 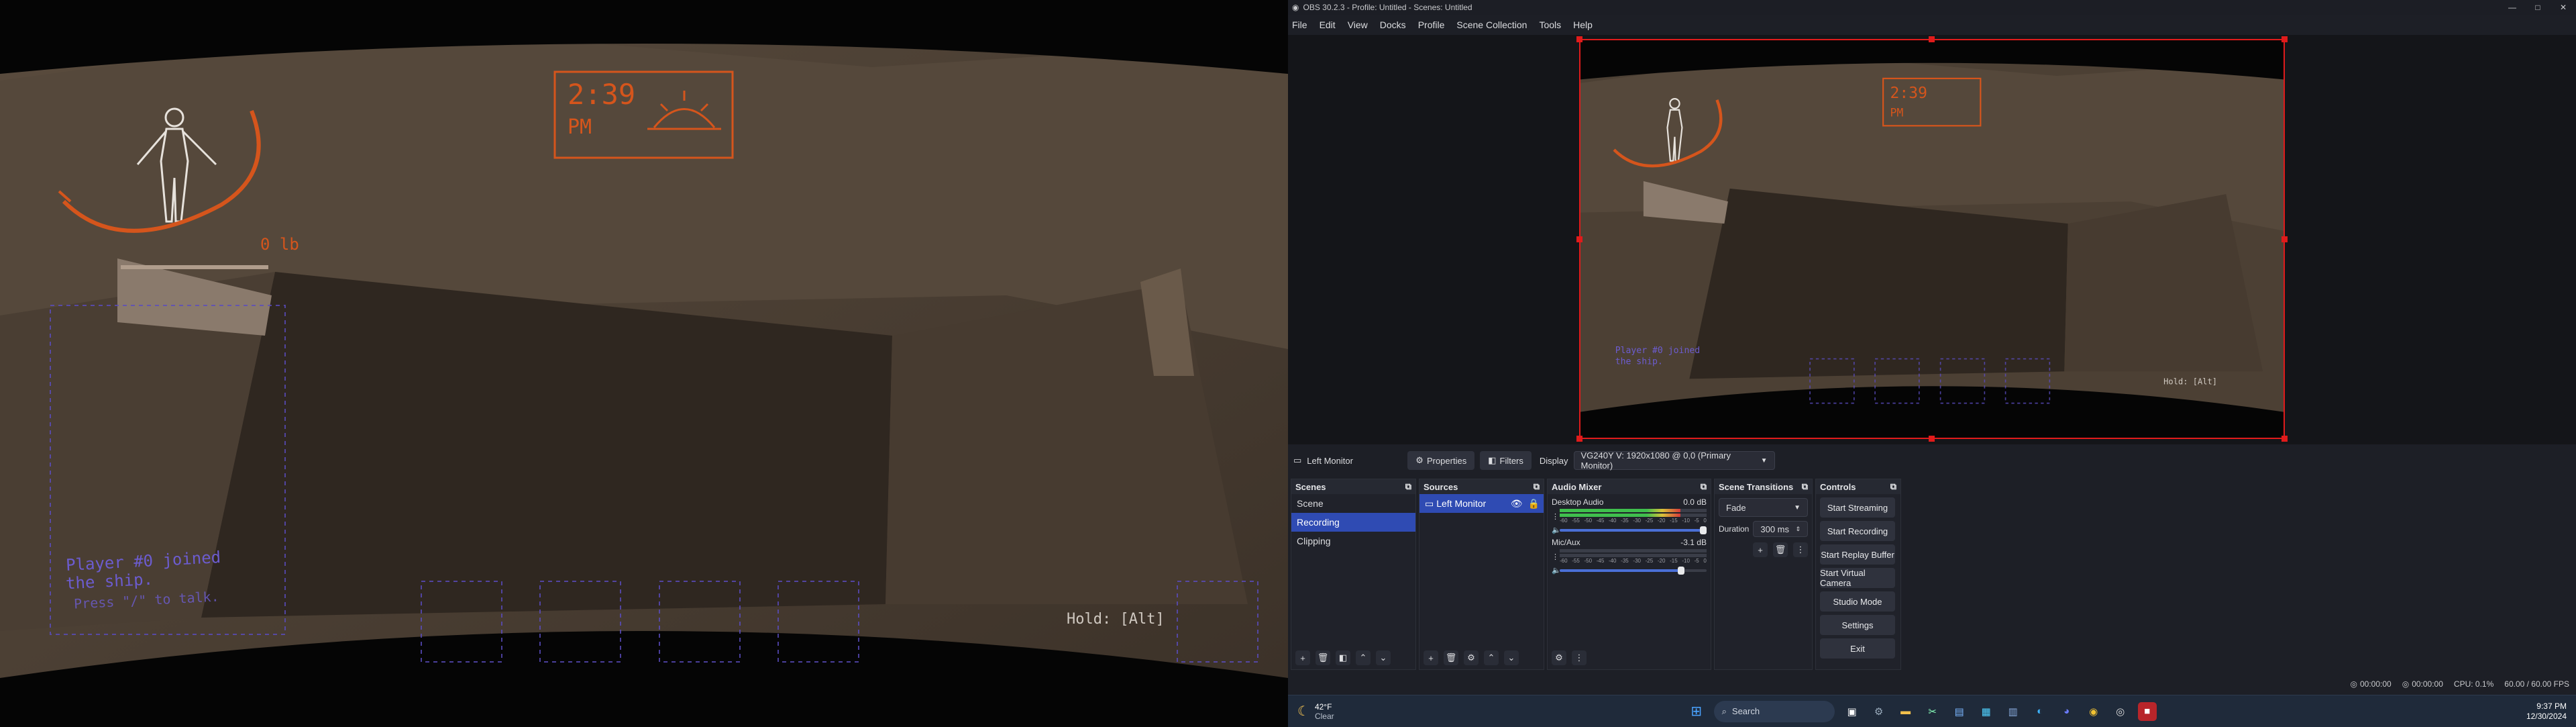 I want to click on controls-title: Controls, so click(x=1838, y=487).